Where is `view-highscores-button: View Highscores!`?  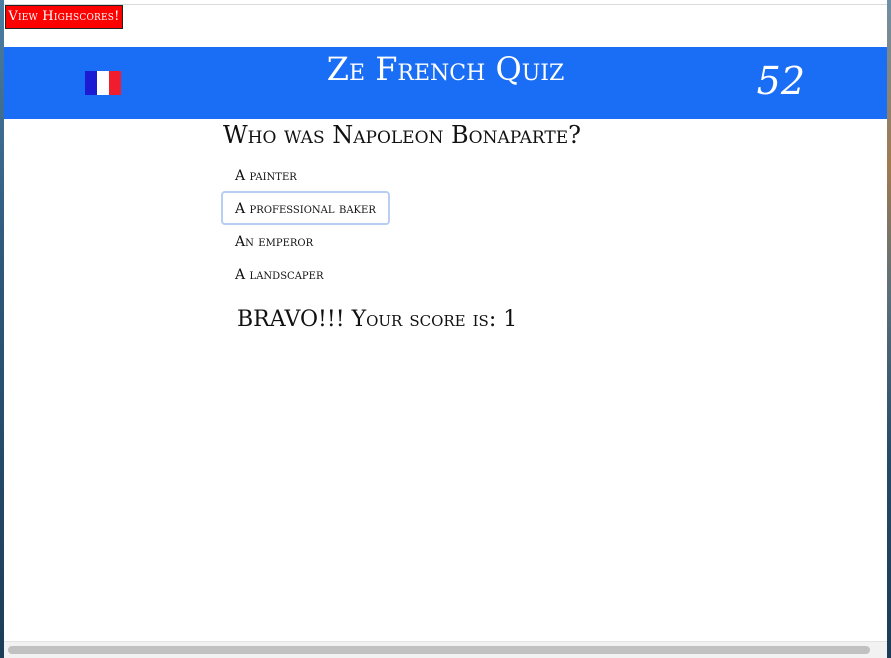 view-highscores-button: View Highscores! is located at coordinates (64, 17).